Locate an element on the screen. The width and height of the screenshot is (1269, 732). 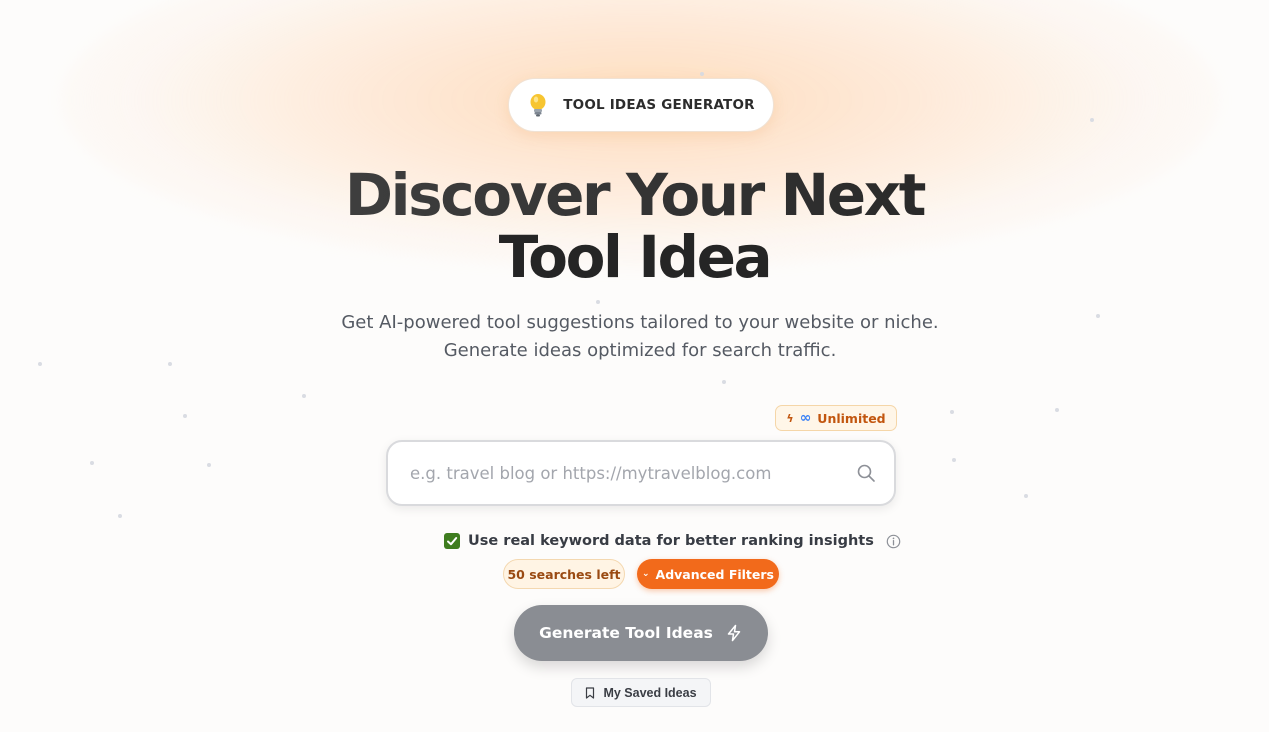
search-box is located at coordinates (641, 473).